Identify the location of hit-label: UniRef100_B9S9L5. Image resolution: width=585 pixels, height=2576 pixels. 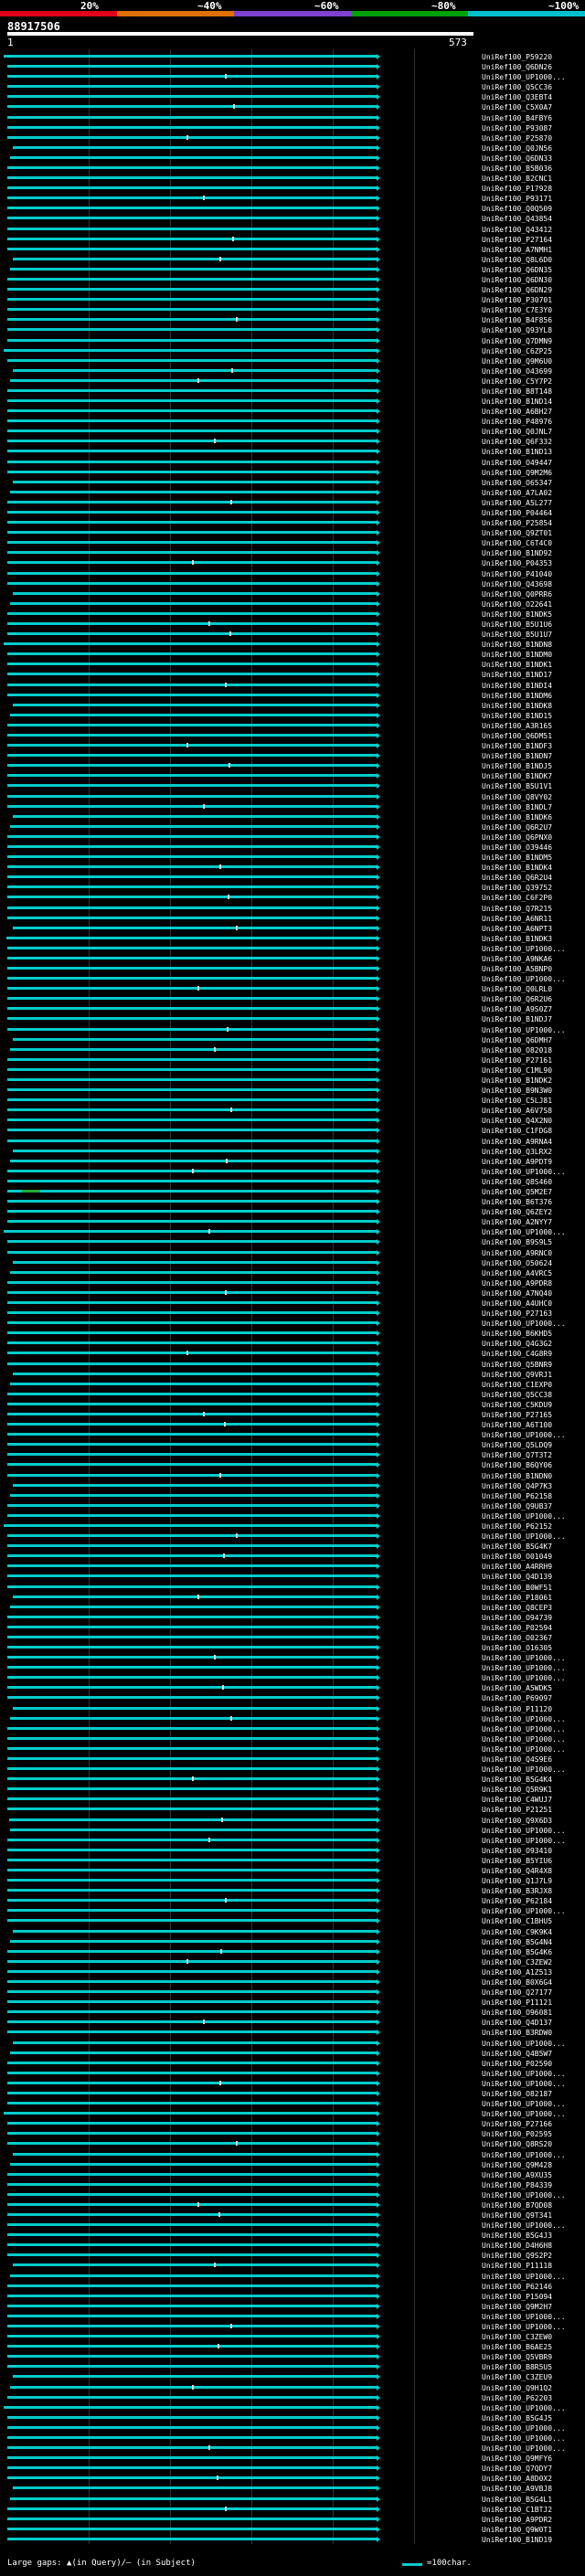
(517, 1242).